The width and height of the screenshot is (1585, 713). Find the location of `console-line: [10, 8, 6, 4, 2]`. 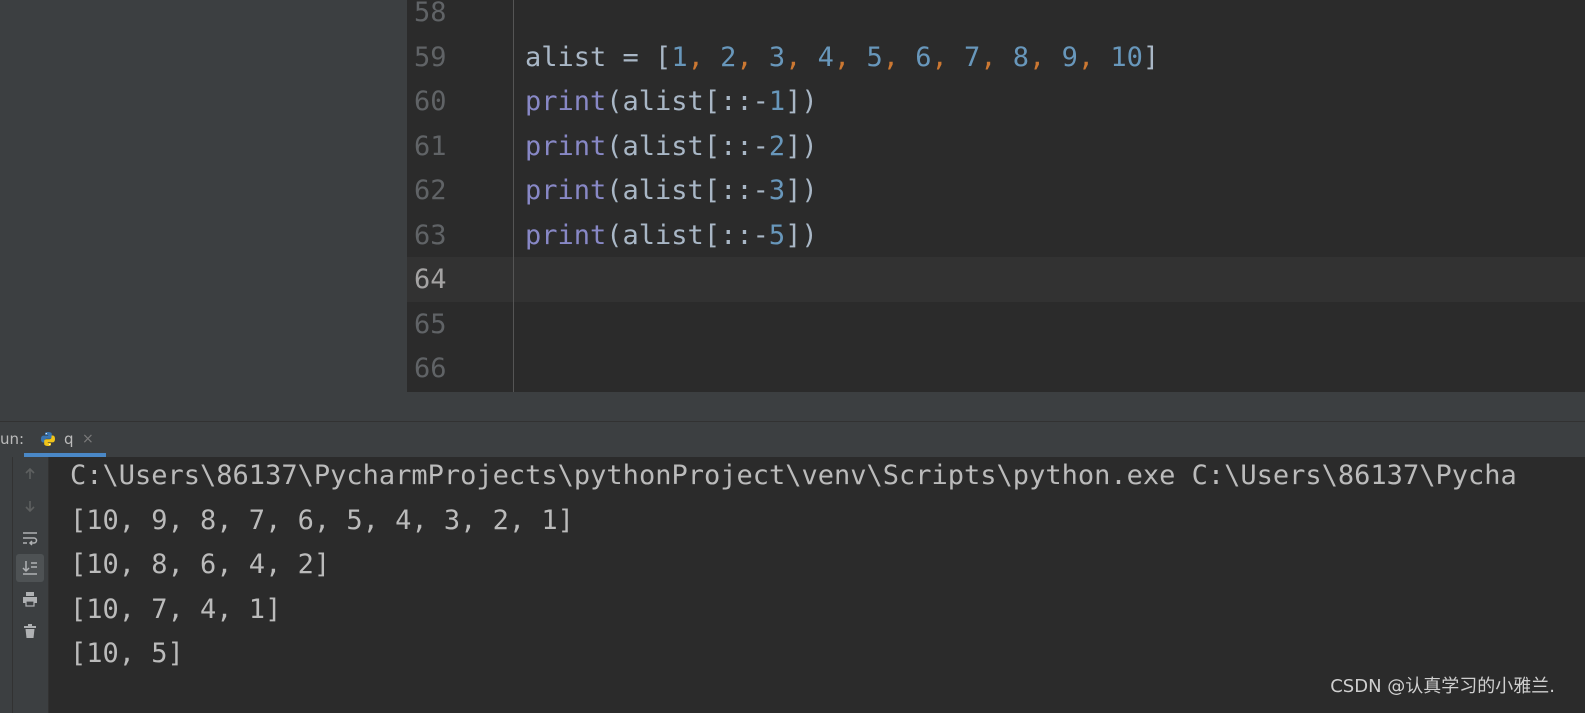

console-line: [10, 8, 6, 4, 2] is located at coordinates (200, 564).